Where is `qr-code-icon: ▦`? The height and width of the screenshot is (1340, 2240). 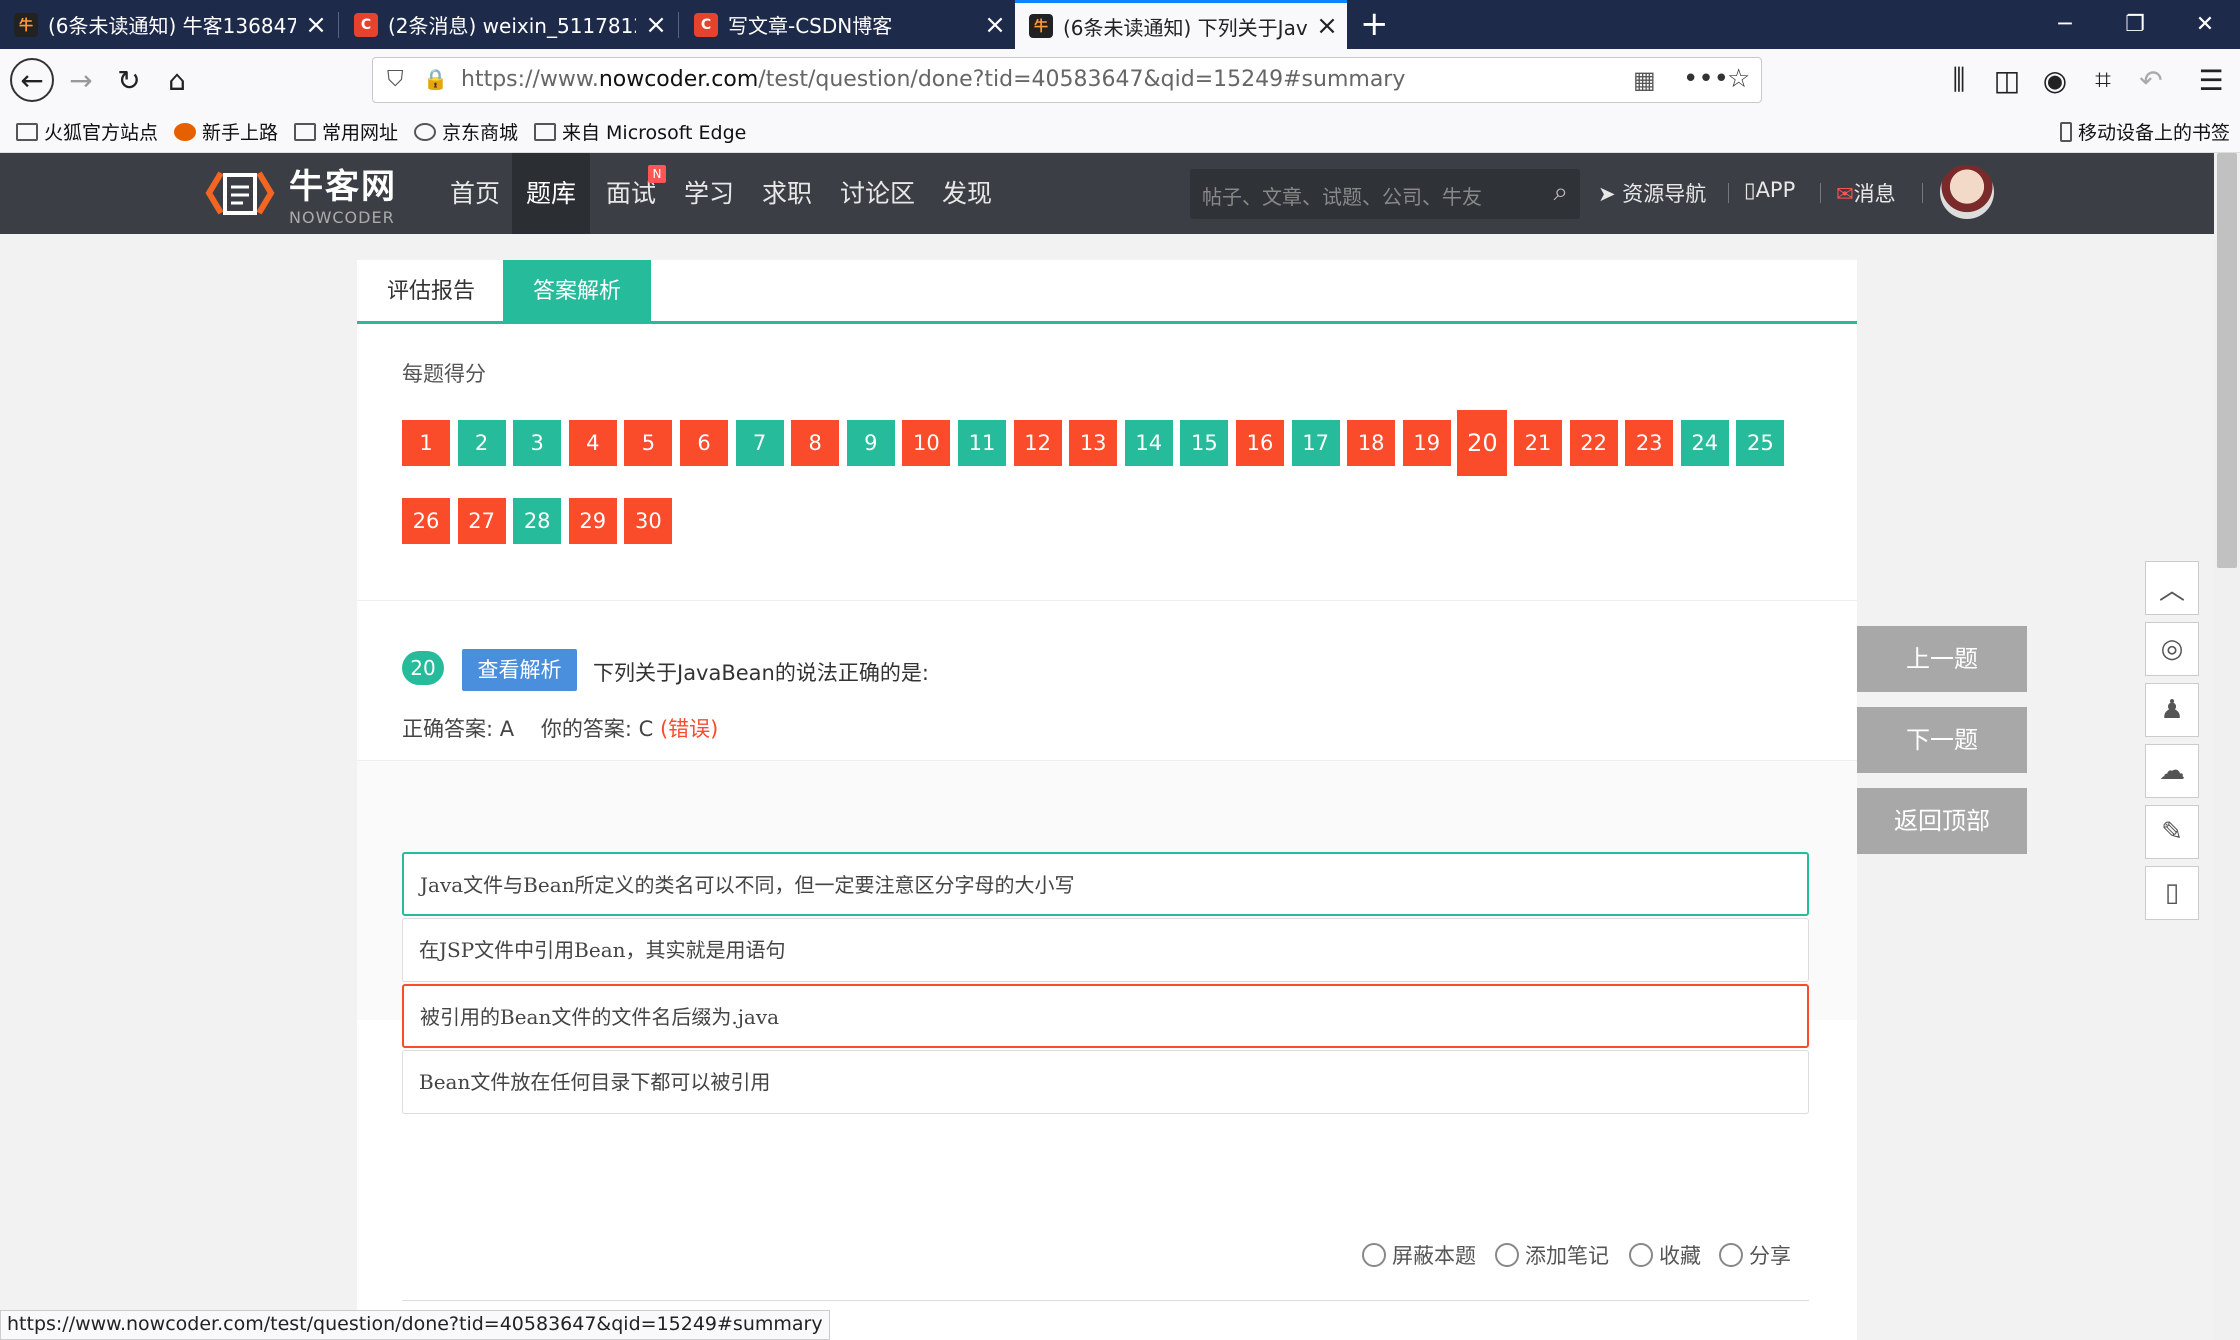
qr-code-icon: ▦ is located at coordinates (1644, 80).